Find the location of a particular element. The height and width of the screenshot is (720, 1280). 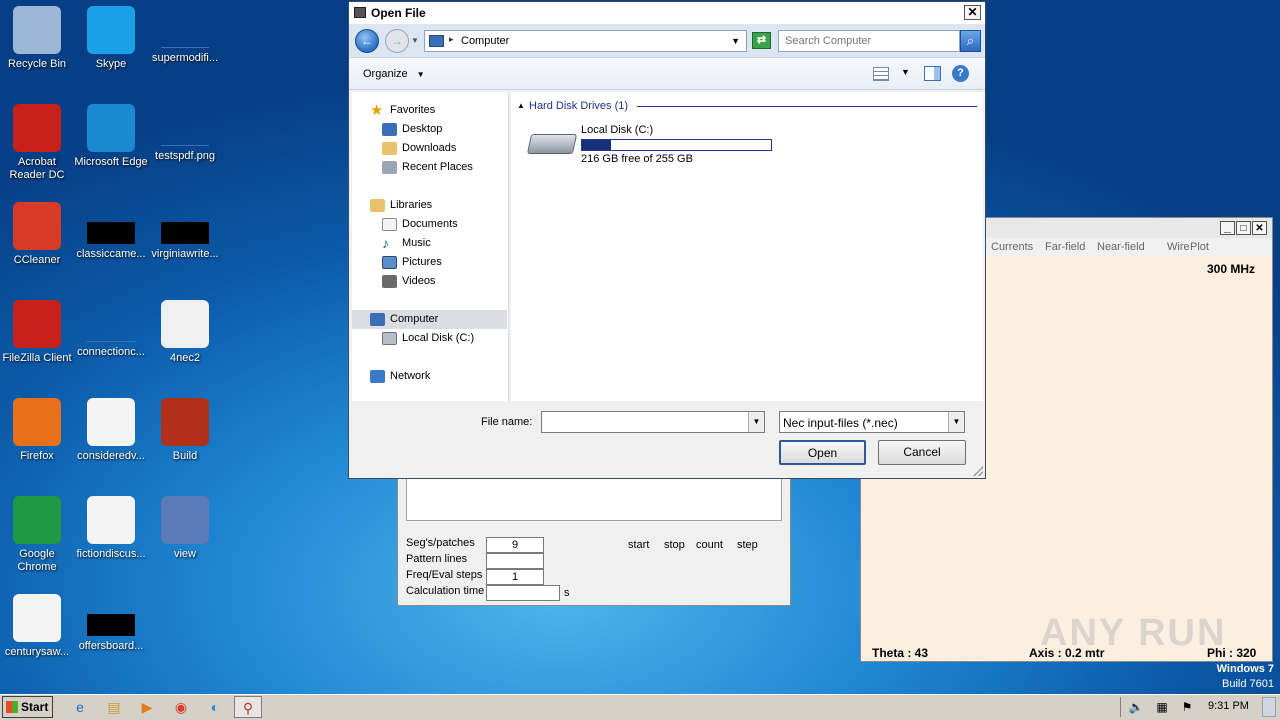

filetype-dropdown-icon: ▼ is located at coordinates (956, 422).